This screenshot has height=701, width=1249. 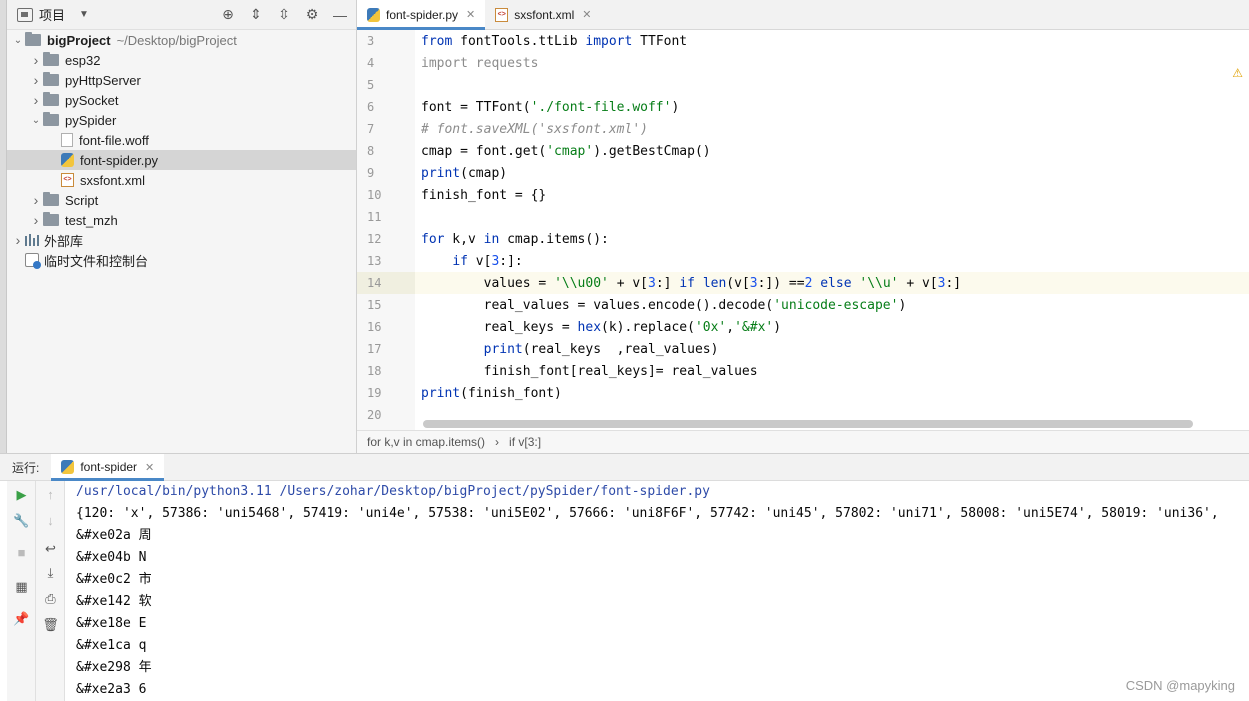 I want to click on tab-font-spider-py: font-spider.py ✕, so click(x=421, y=15).